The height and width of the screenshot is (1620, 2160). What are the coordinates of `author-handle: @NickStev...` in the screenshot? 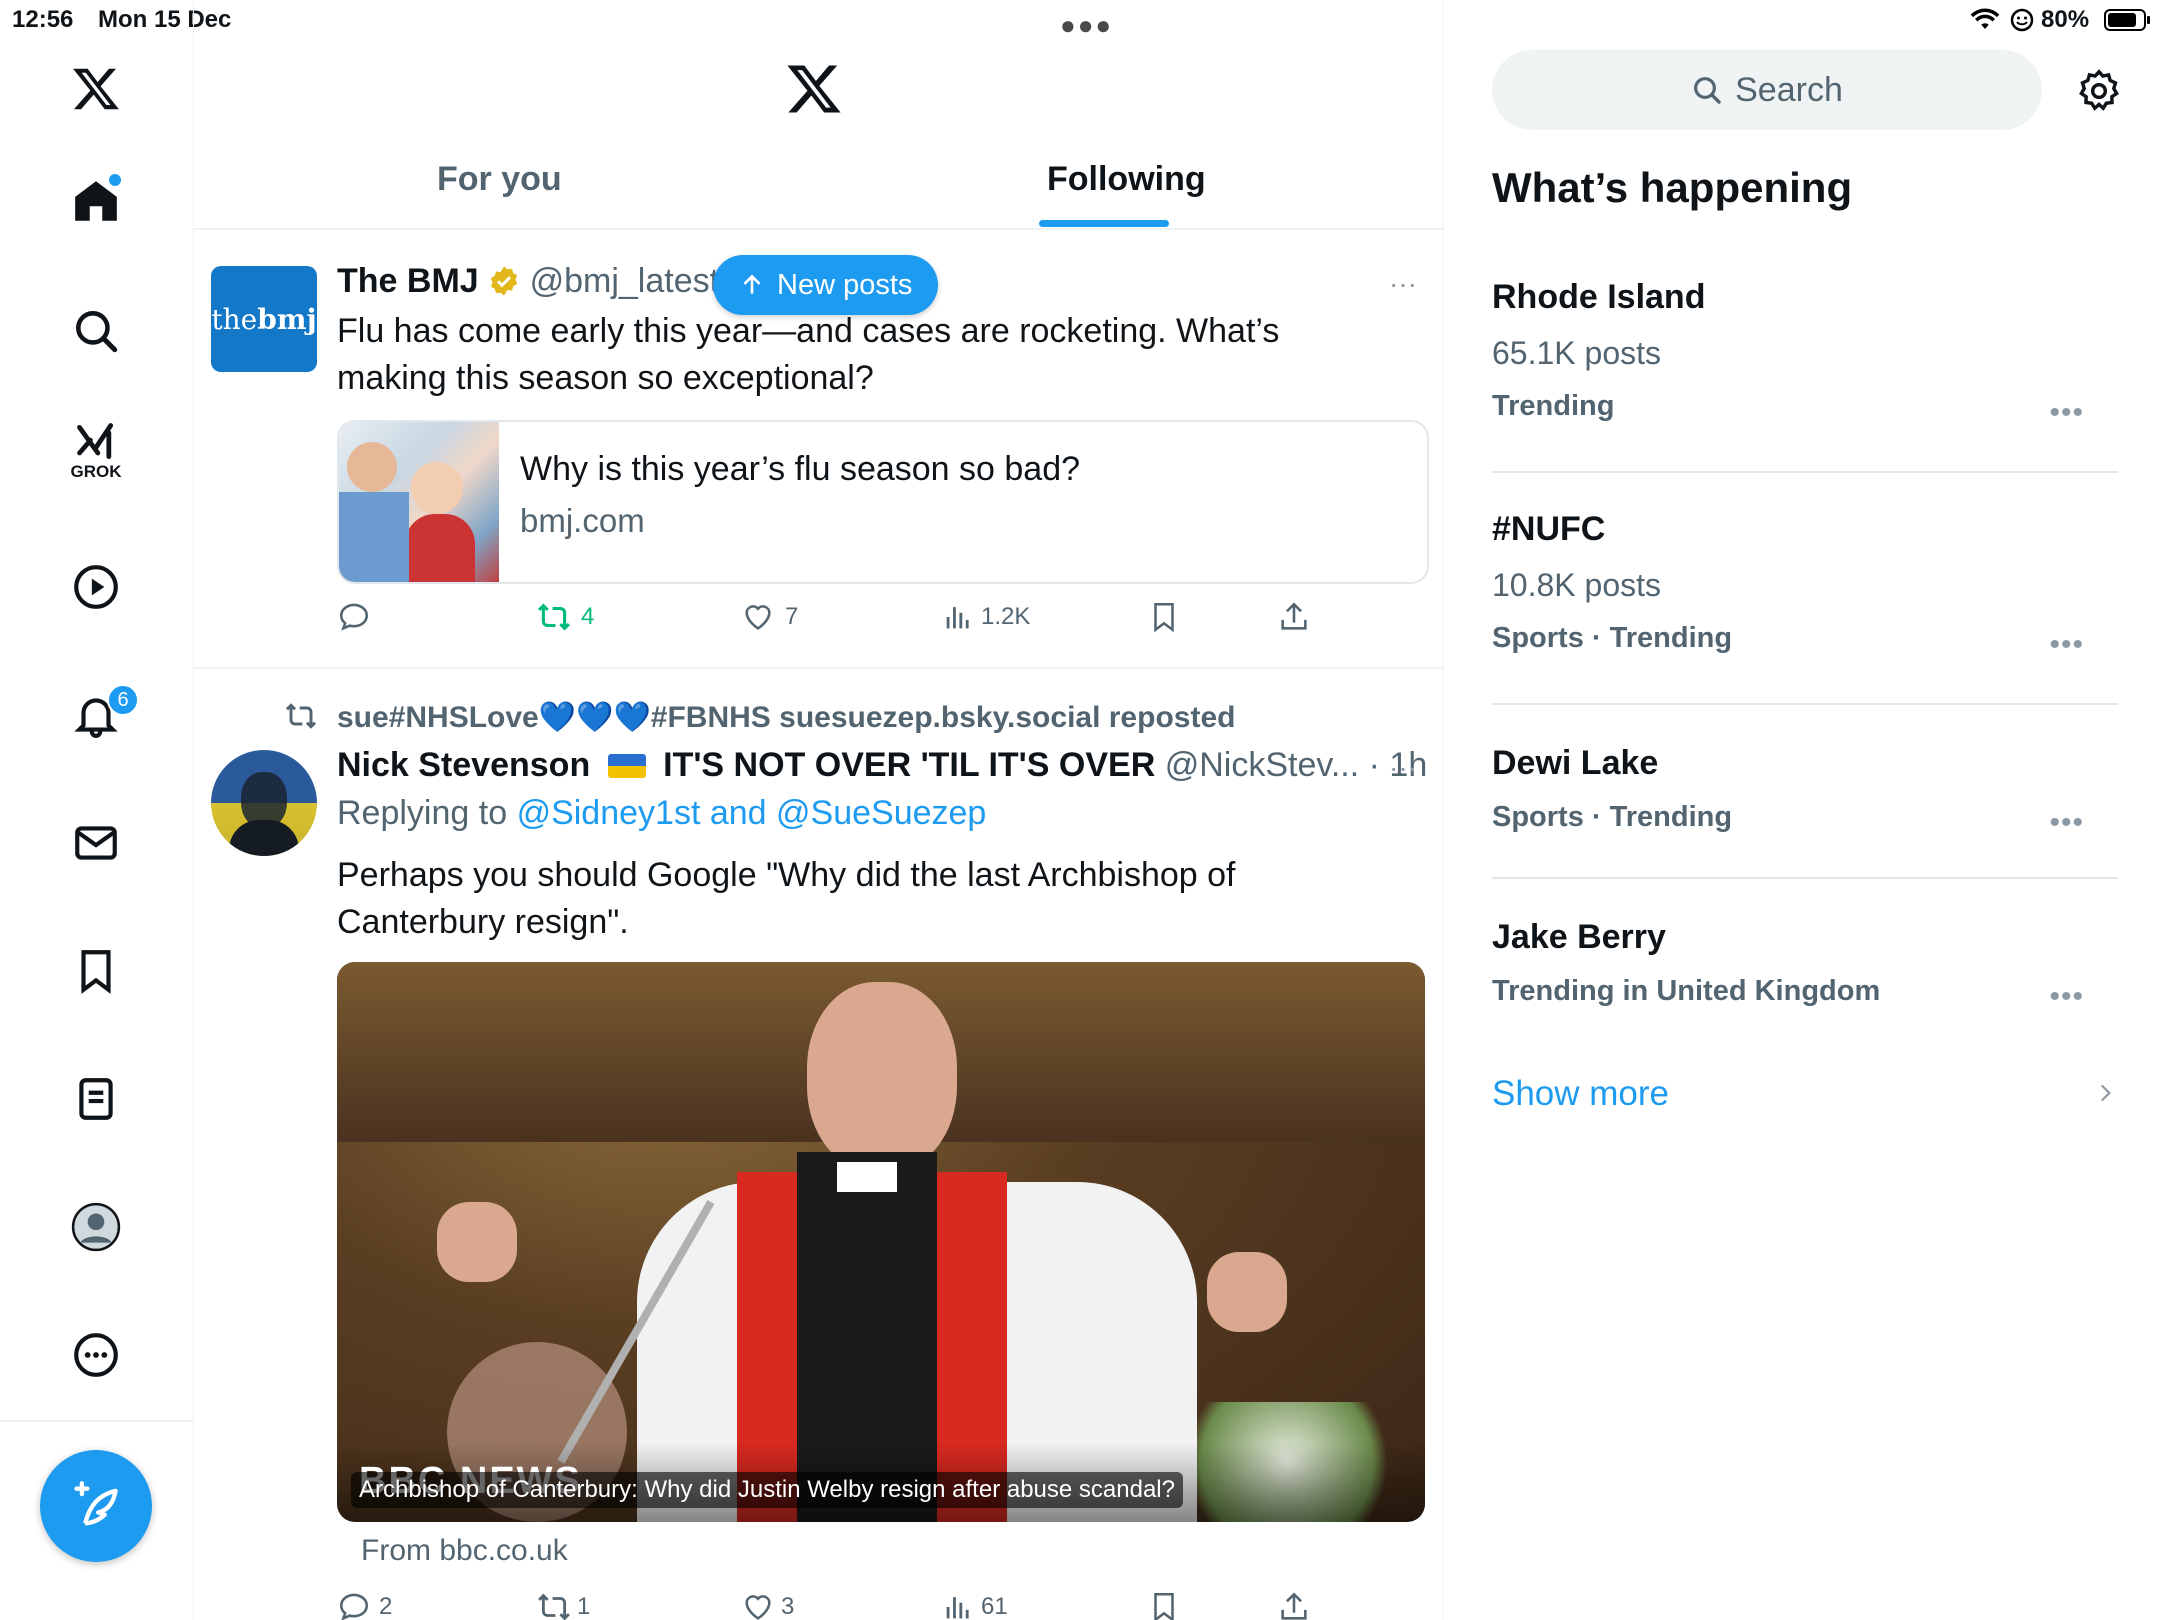 It's located at (1262, 765).